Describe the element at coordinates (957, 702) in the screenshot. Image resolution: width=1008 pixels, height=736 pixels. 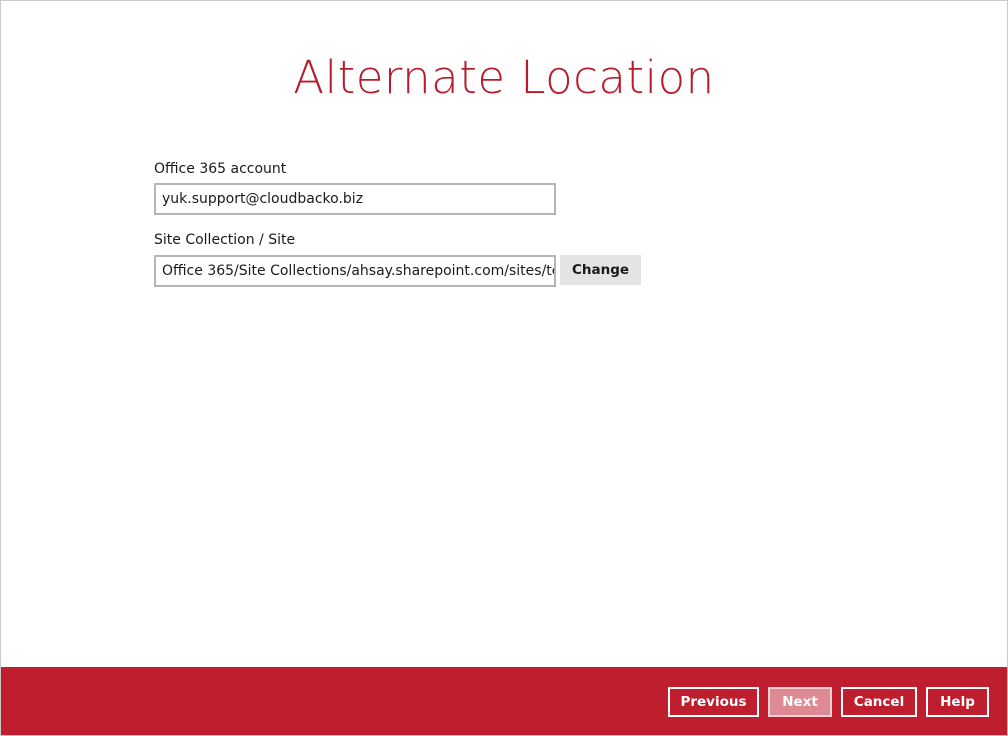
I see `help-button: Help` at that location.